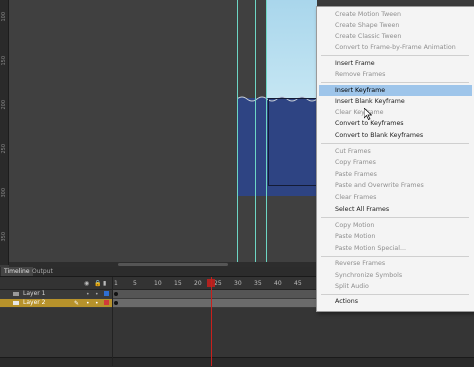 This screenshot has height=367, width=474. Describe the element at coordinates (291, 50) in the screenshot. I see `sky-shape` at that location.